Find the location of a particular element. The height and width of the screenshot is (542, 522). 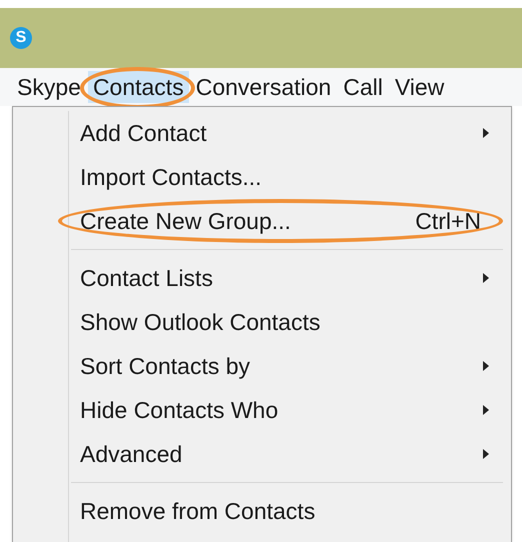

shortcut-label: Ctrl+N is located at coordinates (448, 221).